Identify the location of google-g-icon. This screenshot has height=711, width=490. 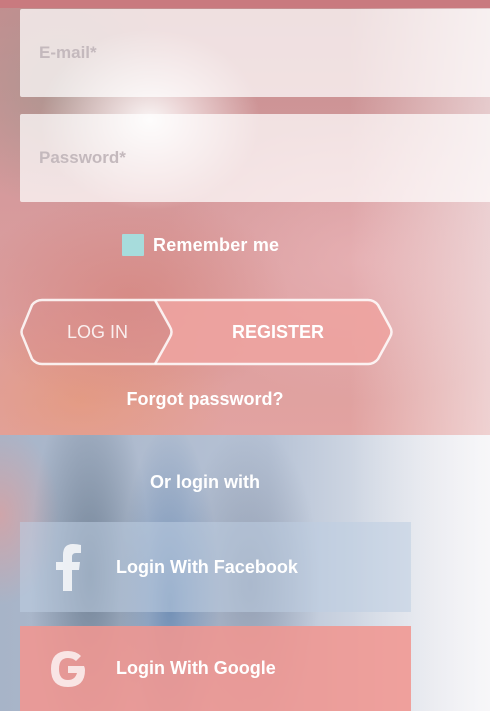
(68, 668).